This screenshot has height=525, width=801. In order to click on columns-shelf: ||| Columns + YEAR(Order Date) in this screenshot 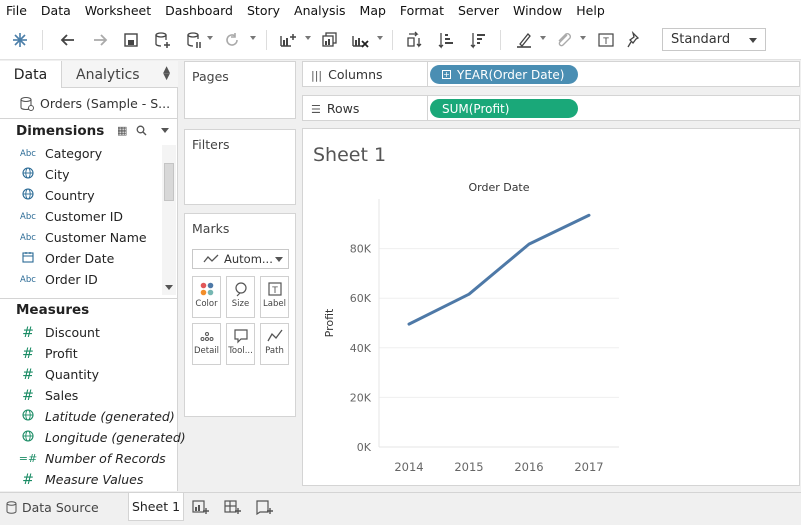, I will do `click(551, 74)`.